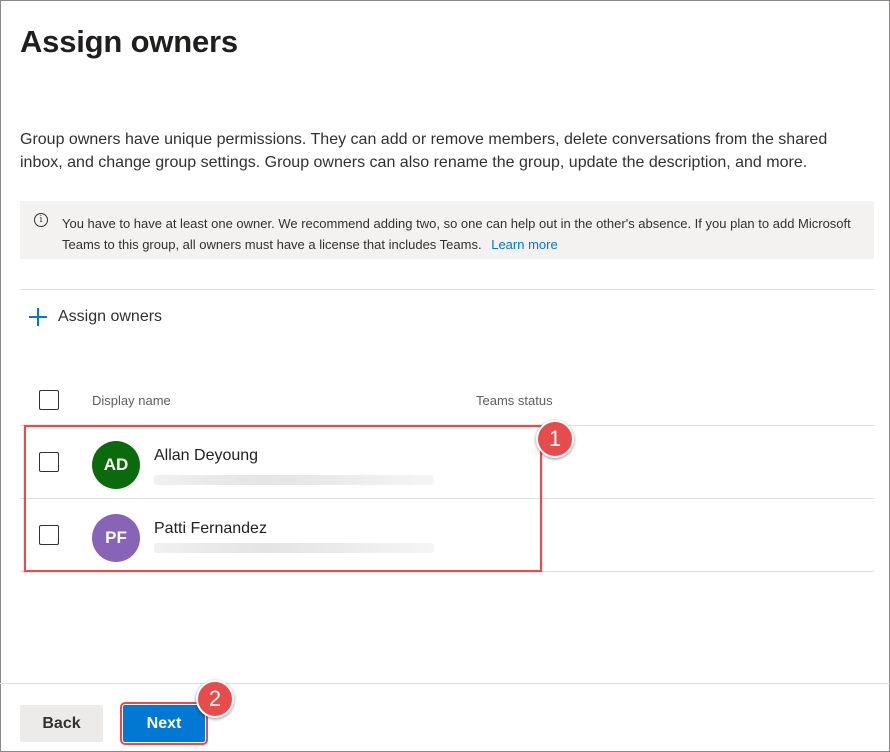 The image size is (890, 752). I want to click on callout-marker-1: 1, so click(555, 439).